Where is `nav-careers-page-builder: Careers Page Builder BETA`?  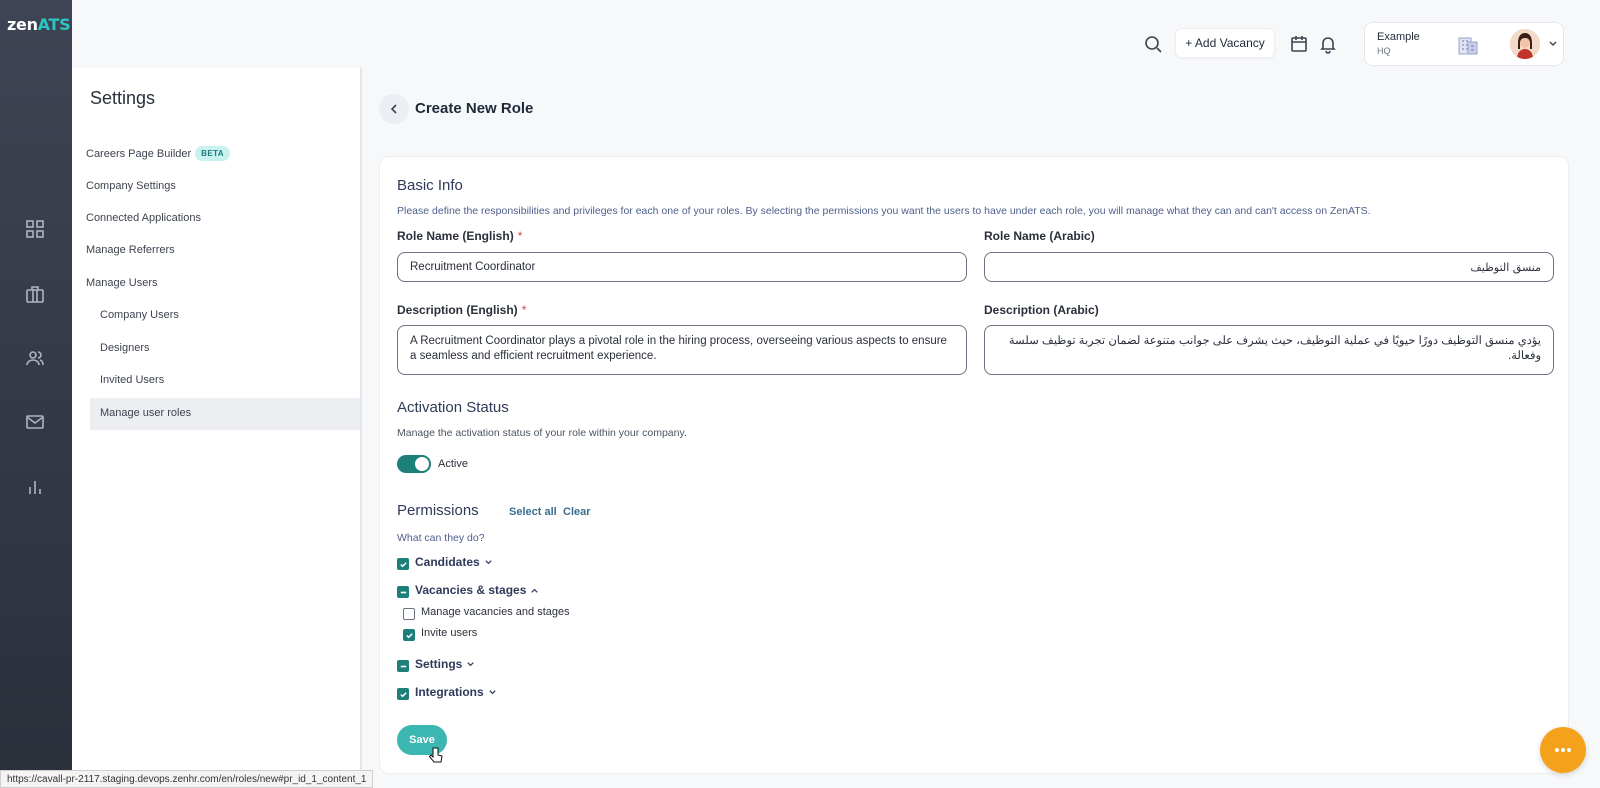
nav-careers-page-builder: Careers Page Builder BETA is located at coordinates (158, 153).